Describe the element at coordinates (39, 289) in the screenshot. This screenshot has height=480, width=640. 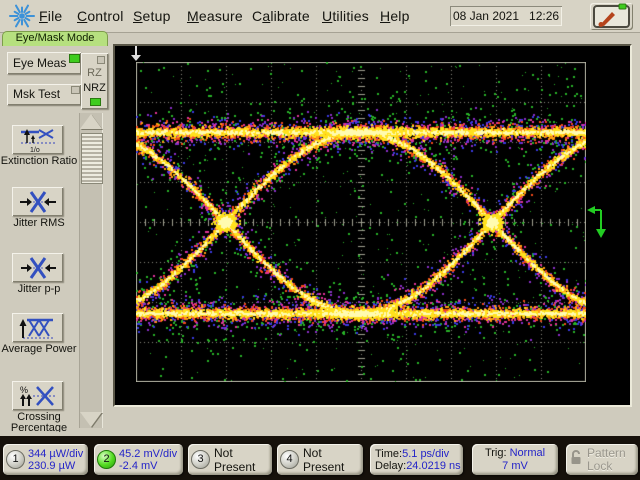
I see `jitter-pp-label: Jitter p-p` at that location.